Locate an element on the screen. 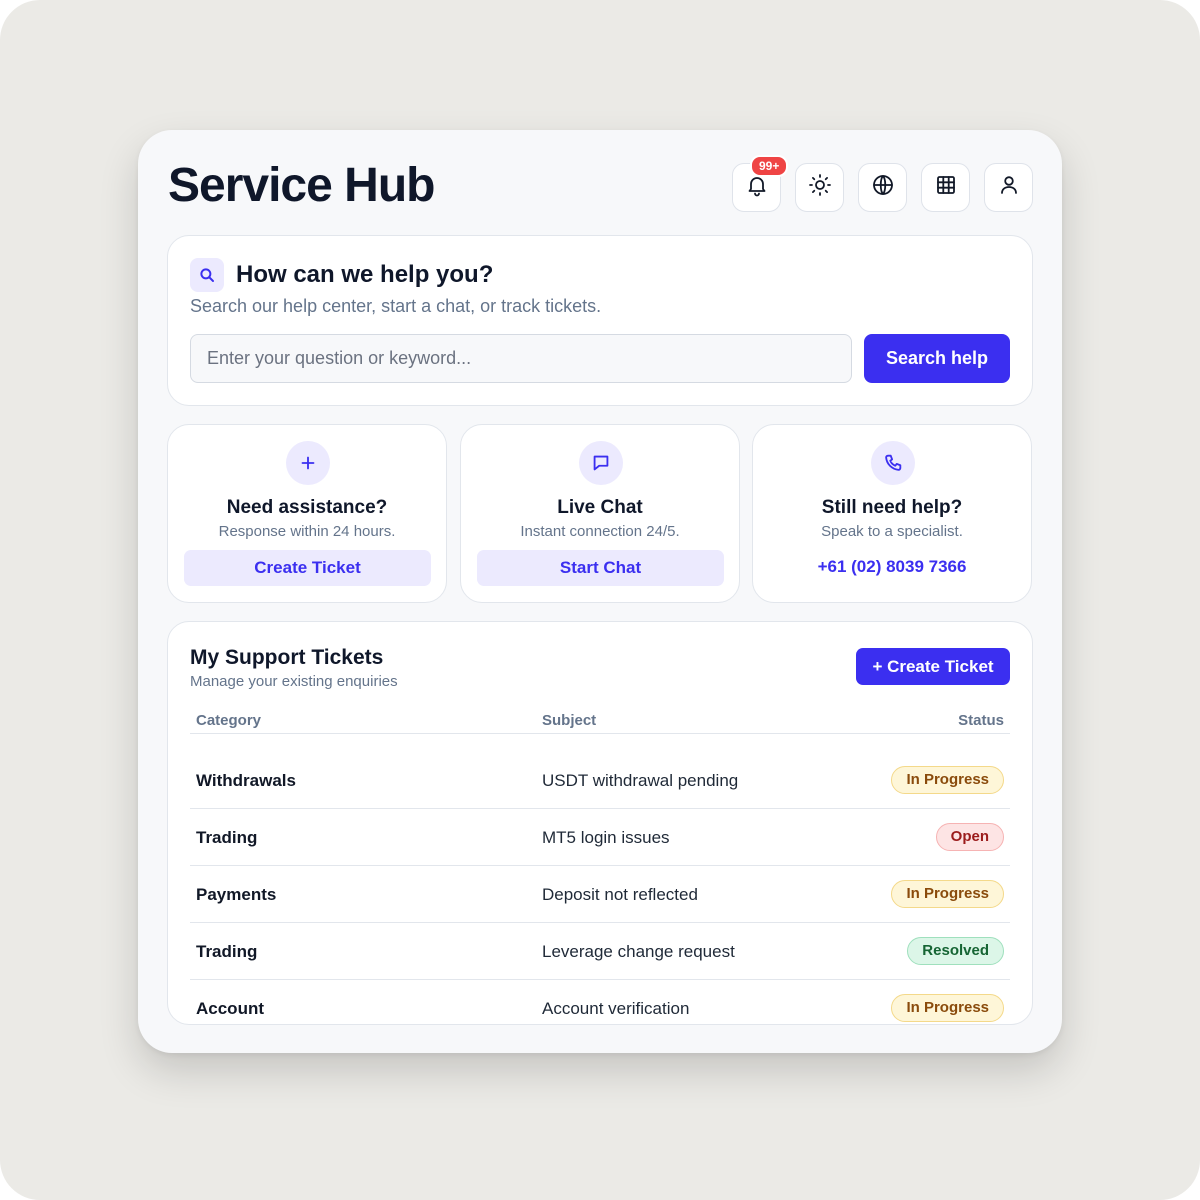  grid-icon is located at coordinates (946, 187).